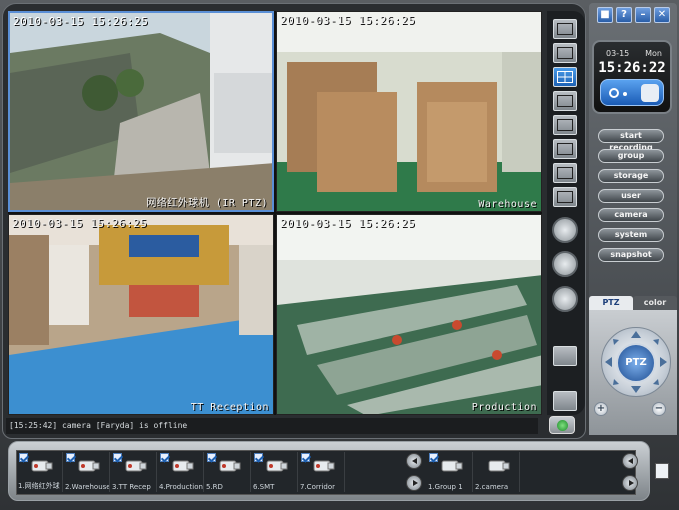 This screenshot has height=510, width=679. What do you see at coordinates (636, 363) in the screenshot?
I see `ptz-center-button: PTZ` at bounding box center [636, 363].